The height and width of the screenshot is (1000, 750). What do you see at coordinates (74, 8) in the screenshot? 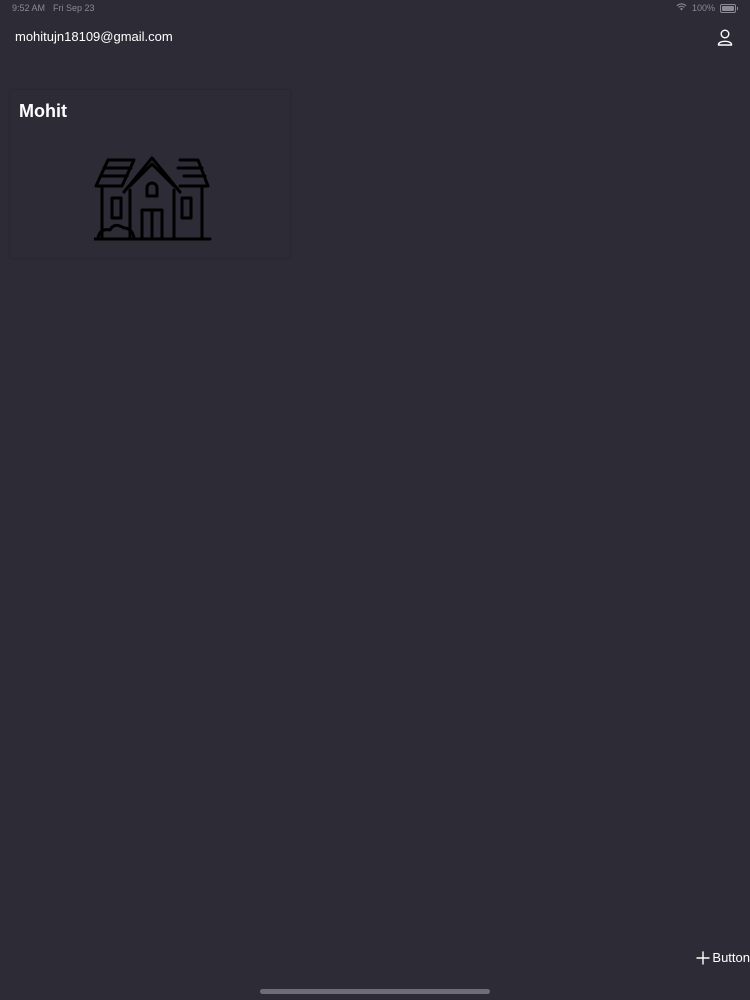
I see `status-date: Fri Sep 23` at bounding box center [74, 8].